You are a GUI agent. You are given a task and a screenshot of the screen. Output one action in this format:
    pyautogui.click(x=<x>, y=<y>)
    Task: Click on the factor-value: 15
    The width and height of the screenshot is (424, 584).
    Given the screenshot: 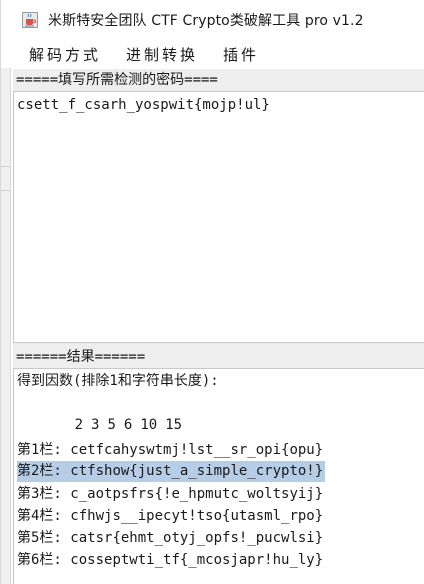 What is the action you would take?
    pyautogui.click(x=174, y=425)
    